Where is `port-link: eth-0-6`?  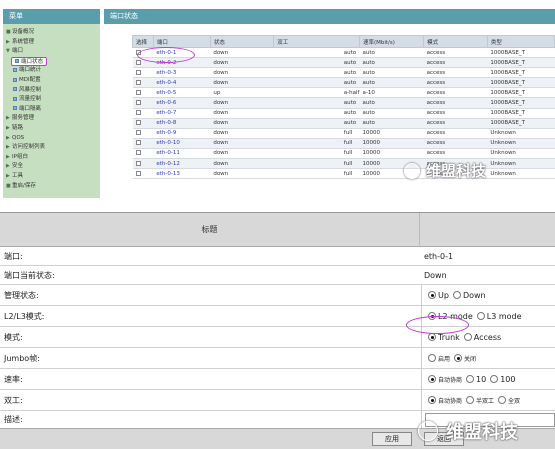
port-link: eth-0-6 is located at coordinates (182, 103).